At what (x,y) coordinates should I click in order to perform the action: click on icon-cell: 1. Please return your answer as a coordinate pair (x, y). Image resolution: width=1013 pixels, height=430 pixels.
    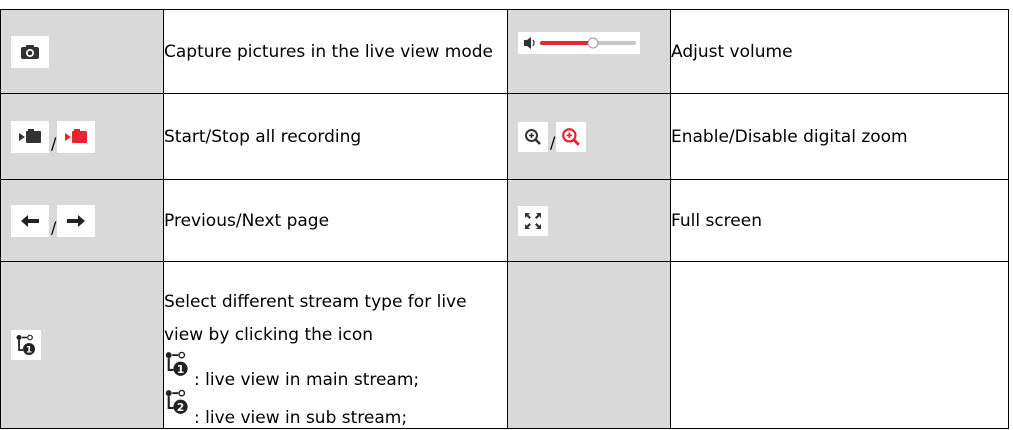
    Looking at the image, I should click on (82, 345).